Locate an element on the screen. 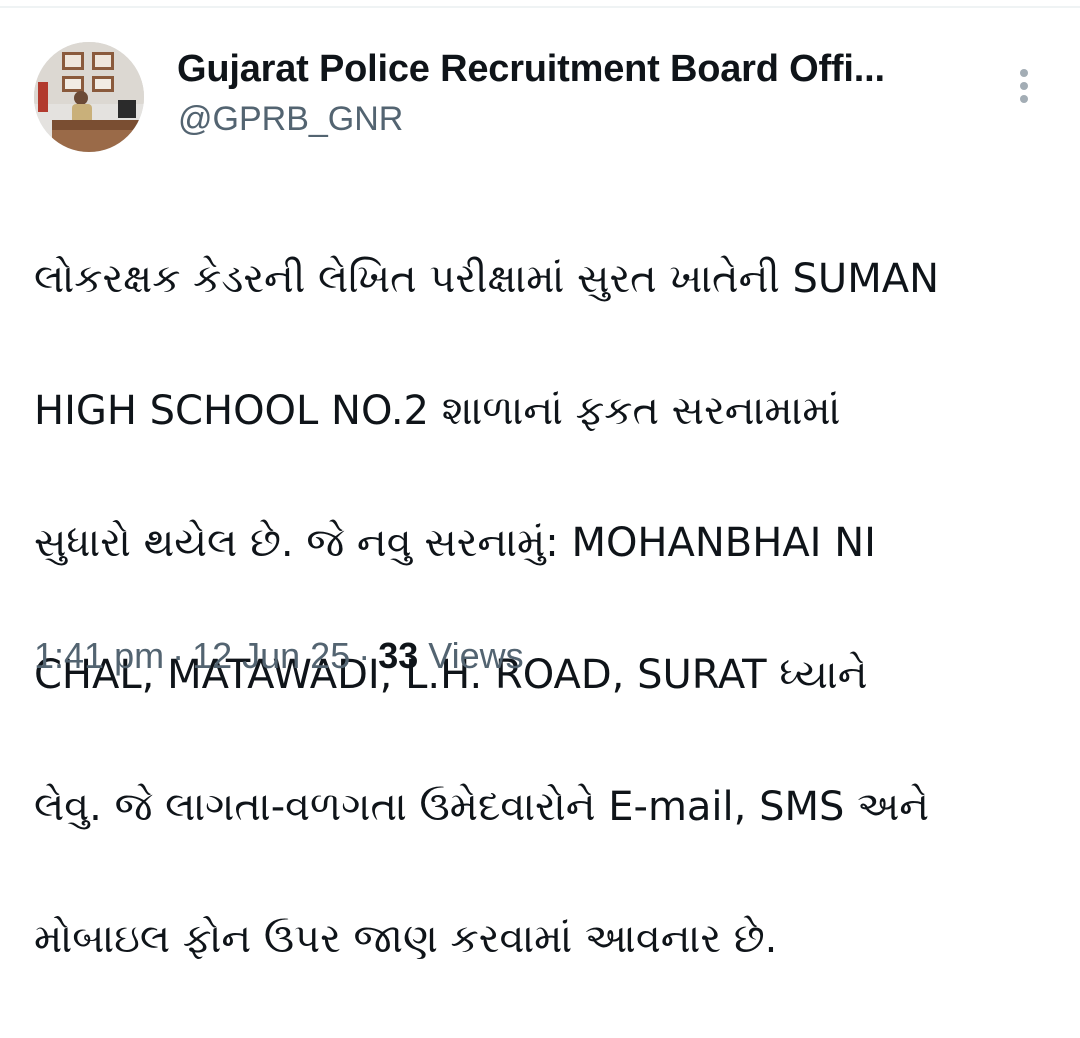  tweet-text-line: મોબાઇલ ફોન ઉપર જાણ કરવામાં આવનાર છે. is located at coordinates (406, 939).